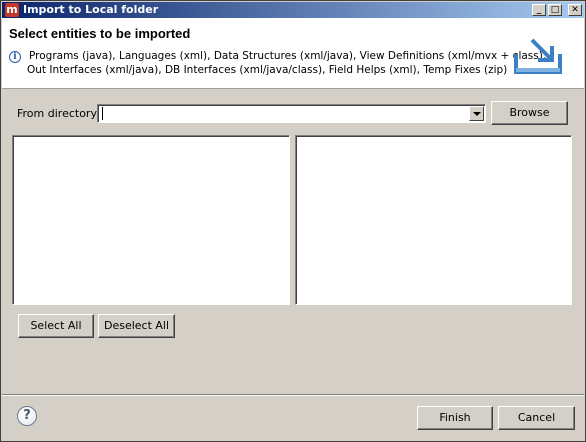 Image resolution: width=586 pixels, height=442 pixels. I want to click on help-icon: ?, so click(27, 416).